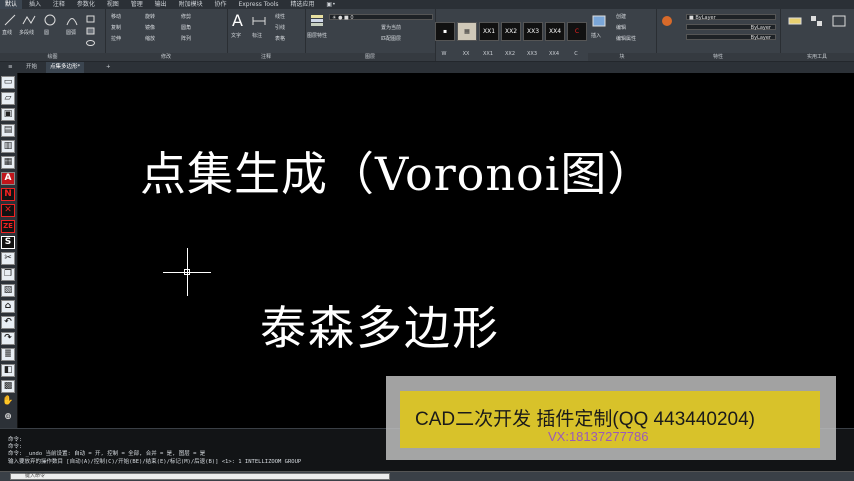 Image resolution: width=854 pixels, height=481 pixels. Describe the element at coordinates (10, 67) in the screenshot. I see `hamburger-icon: ≡` at that location.